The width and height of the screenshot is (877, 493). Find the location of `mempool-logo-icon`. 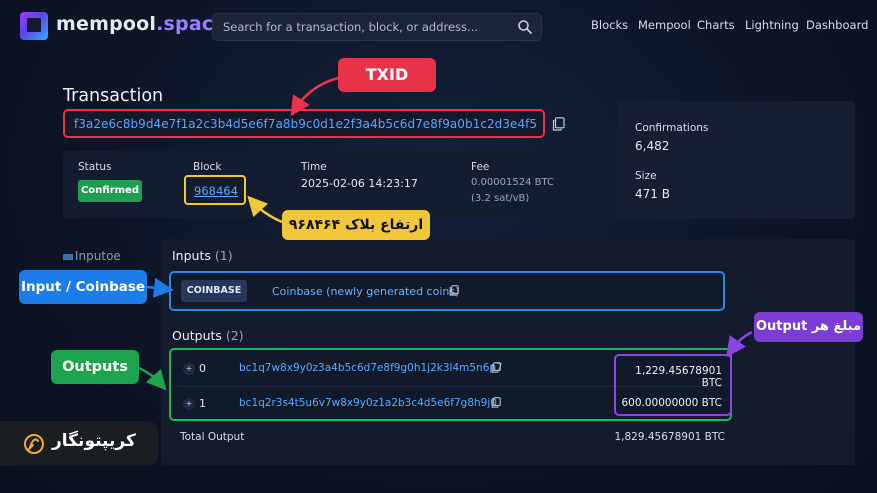

mempool-logo-icon is located at coordinates (34, 26).